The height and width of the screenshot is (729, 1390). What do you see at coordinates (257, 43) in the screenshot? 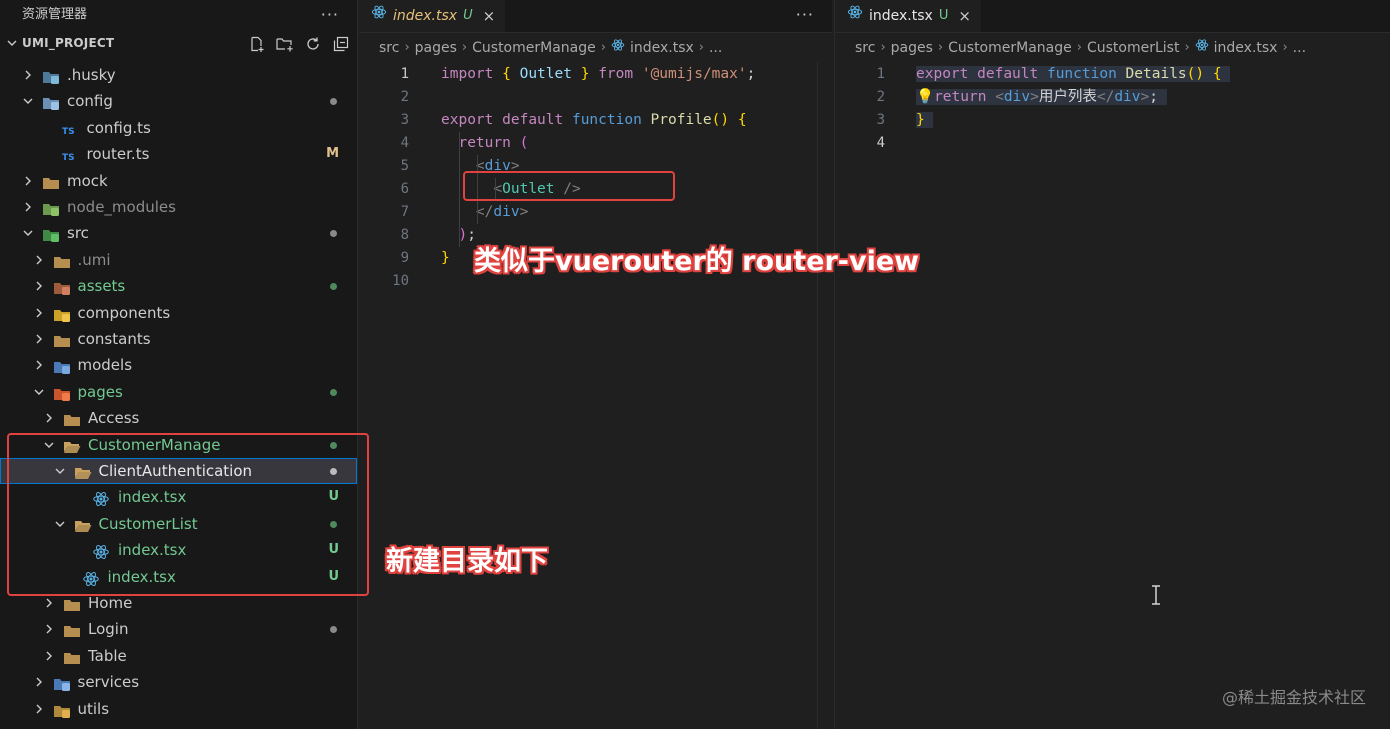
I see `new-file-icon` at bounding box center [257, 43].